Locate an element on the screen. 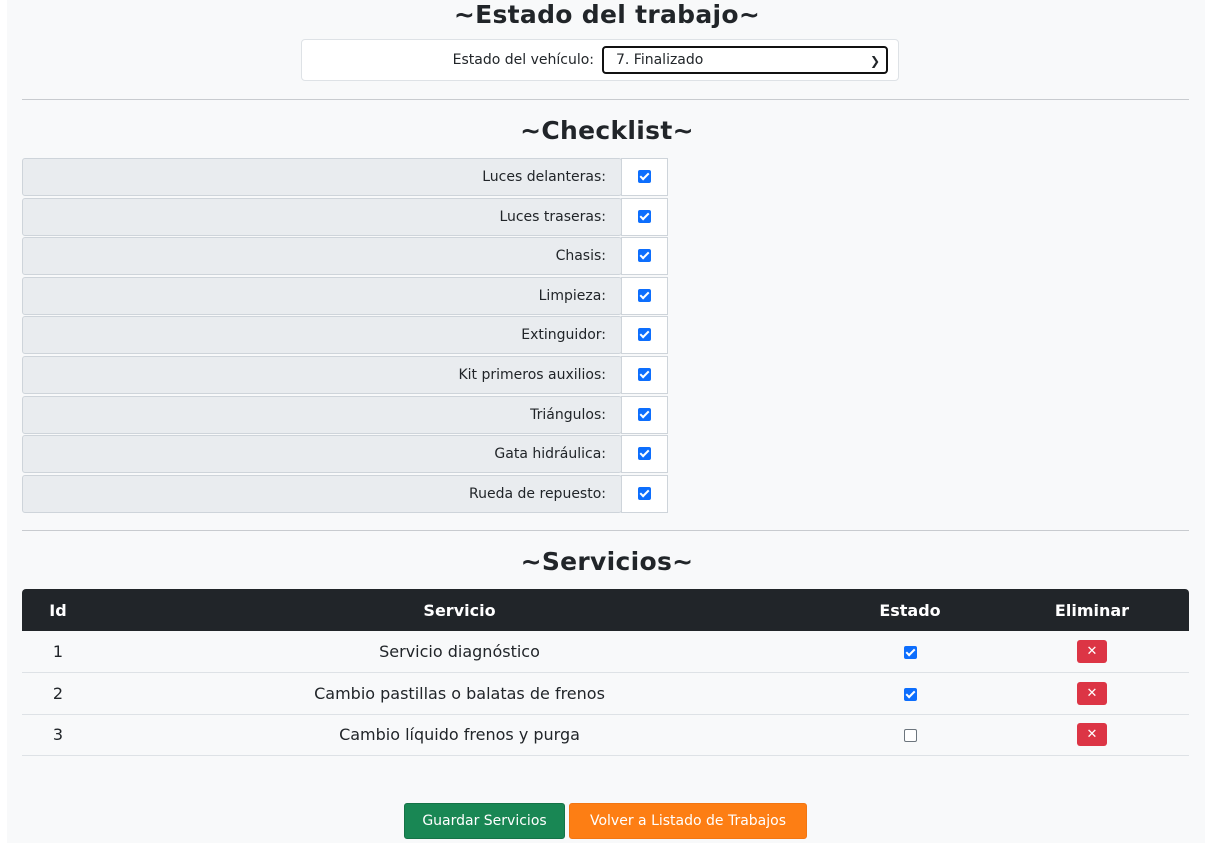 This screenshot has width=1214, height=843. back-to-list-button: Volver a Listado de Trabajos is located at coordinates (688, 821).